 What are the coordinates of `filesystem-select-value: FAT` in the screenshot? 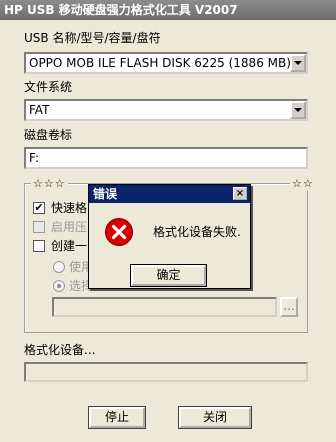 It's located at (39, 110).